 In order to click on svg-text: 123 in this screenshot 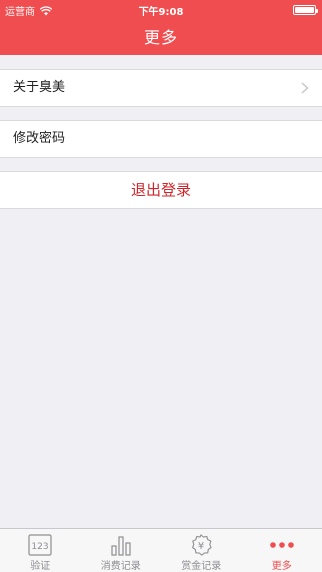, I will do `click(40, 547)`.